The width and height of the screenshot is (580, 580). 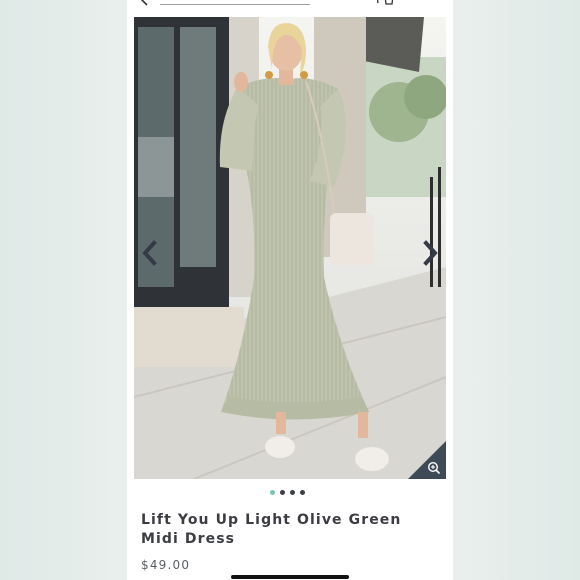 What do you see at coordinates (235, 4) in the screenshot?
I see `search-input` at bounding box center [235, 4].